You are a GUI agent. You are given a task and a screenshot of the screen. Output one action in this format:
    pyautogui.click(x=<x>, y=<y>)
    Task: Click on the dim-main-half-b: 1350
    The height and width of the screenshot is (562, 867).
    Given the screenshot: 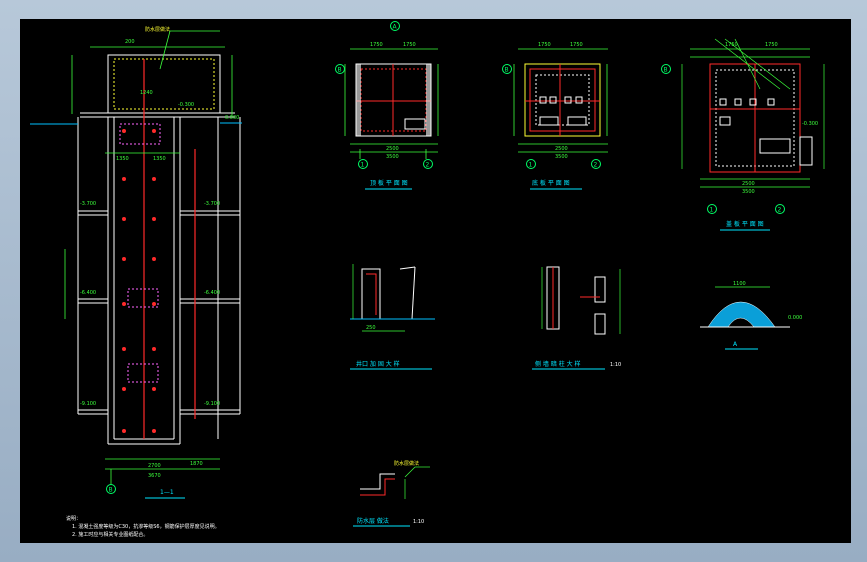 What is the action you would take?
    pyautogui.click(x=159, y=159)
    